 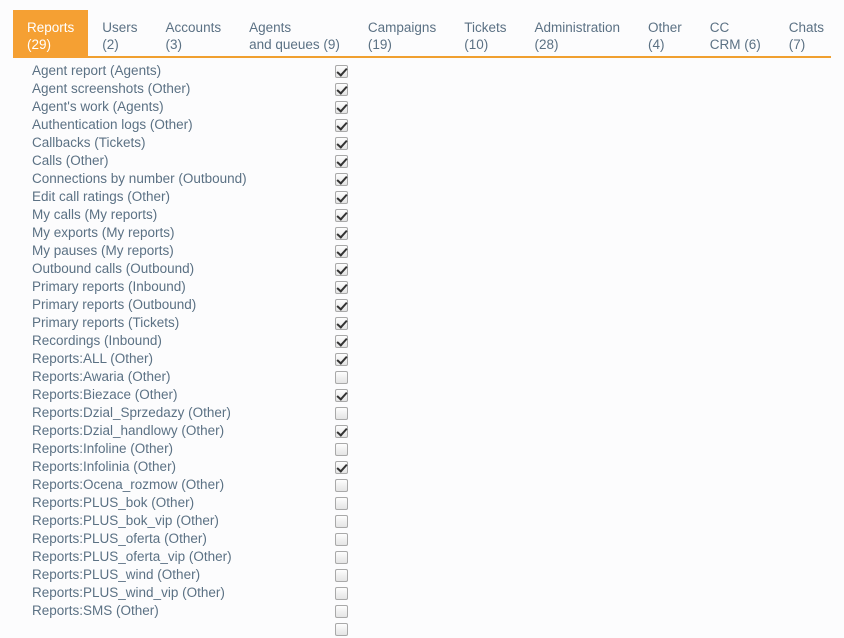 What do you see at coordinates (128, 592) in the screenshot?
I see `permission-label: Reports:PLUS_wind_vip (Other)` at bounding box center [128, 592].